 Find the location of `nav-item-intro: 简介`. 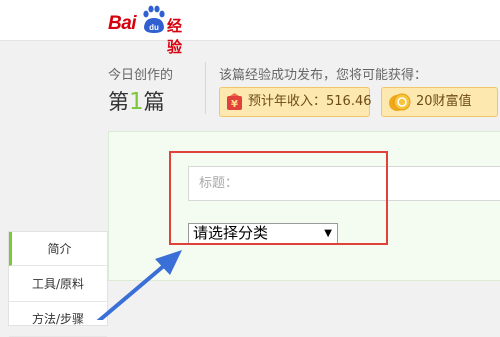

nav-item-intro: 简介 is located at coordinates (58, 249).